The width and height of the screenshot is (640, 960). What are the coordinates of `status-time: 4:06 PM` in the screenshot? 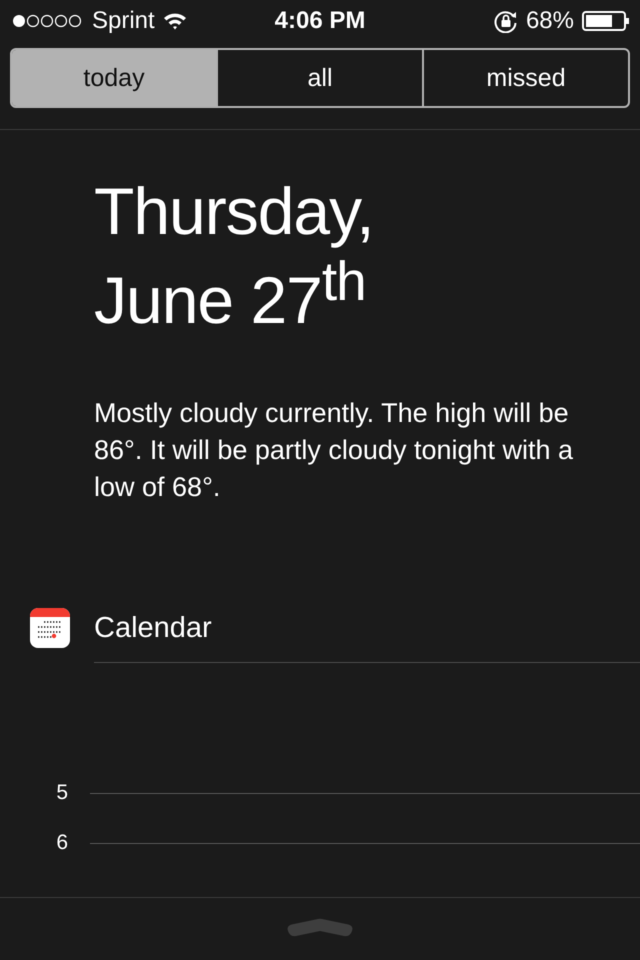 It's located at (320, 21).